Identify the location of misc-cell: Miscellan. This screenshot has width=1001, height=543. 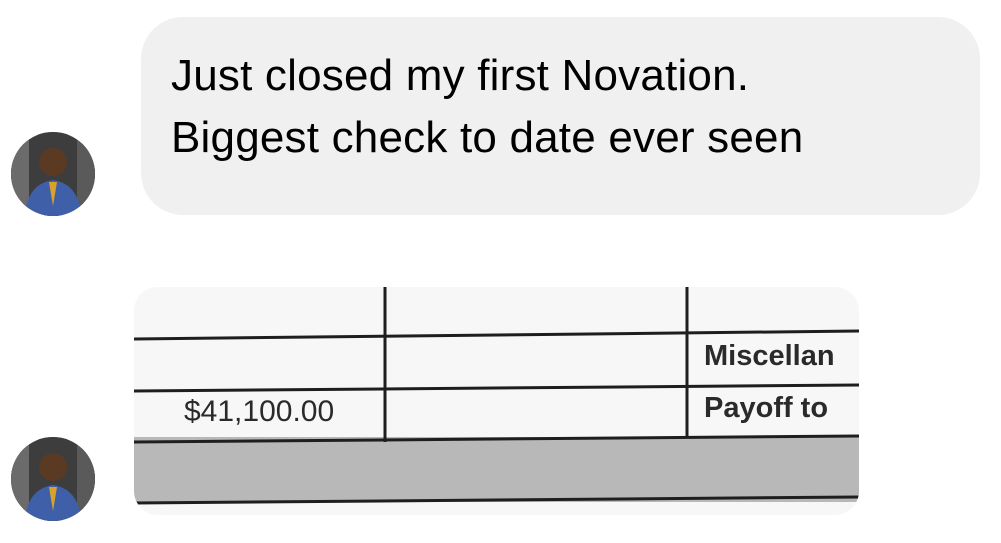
(769, 356).